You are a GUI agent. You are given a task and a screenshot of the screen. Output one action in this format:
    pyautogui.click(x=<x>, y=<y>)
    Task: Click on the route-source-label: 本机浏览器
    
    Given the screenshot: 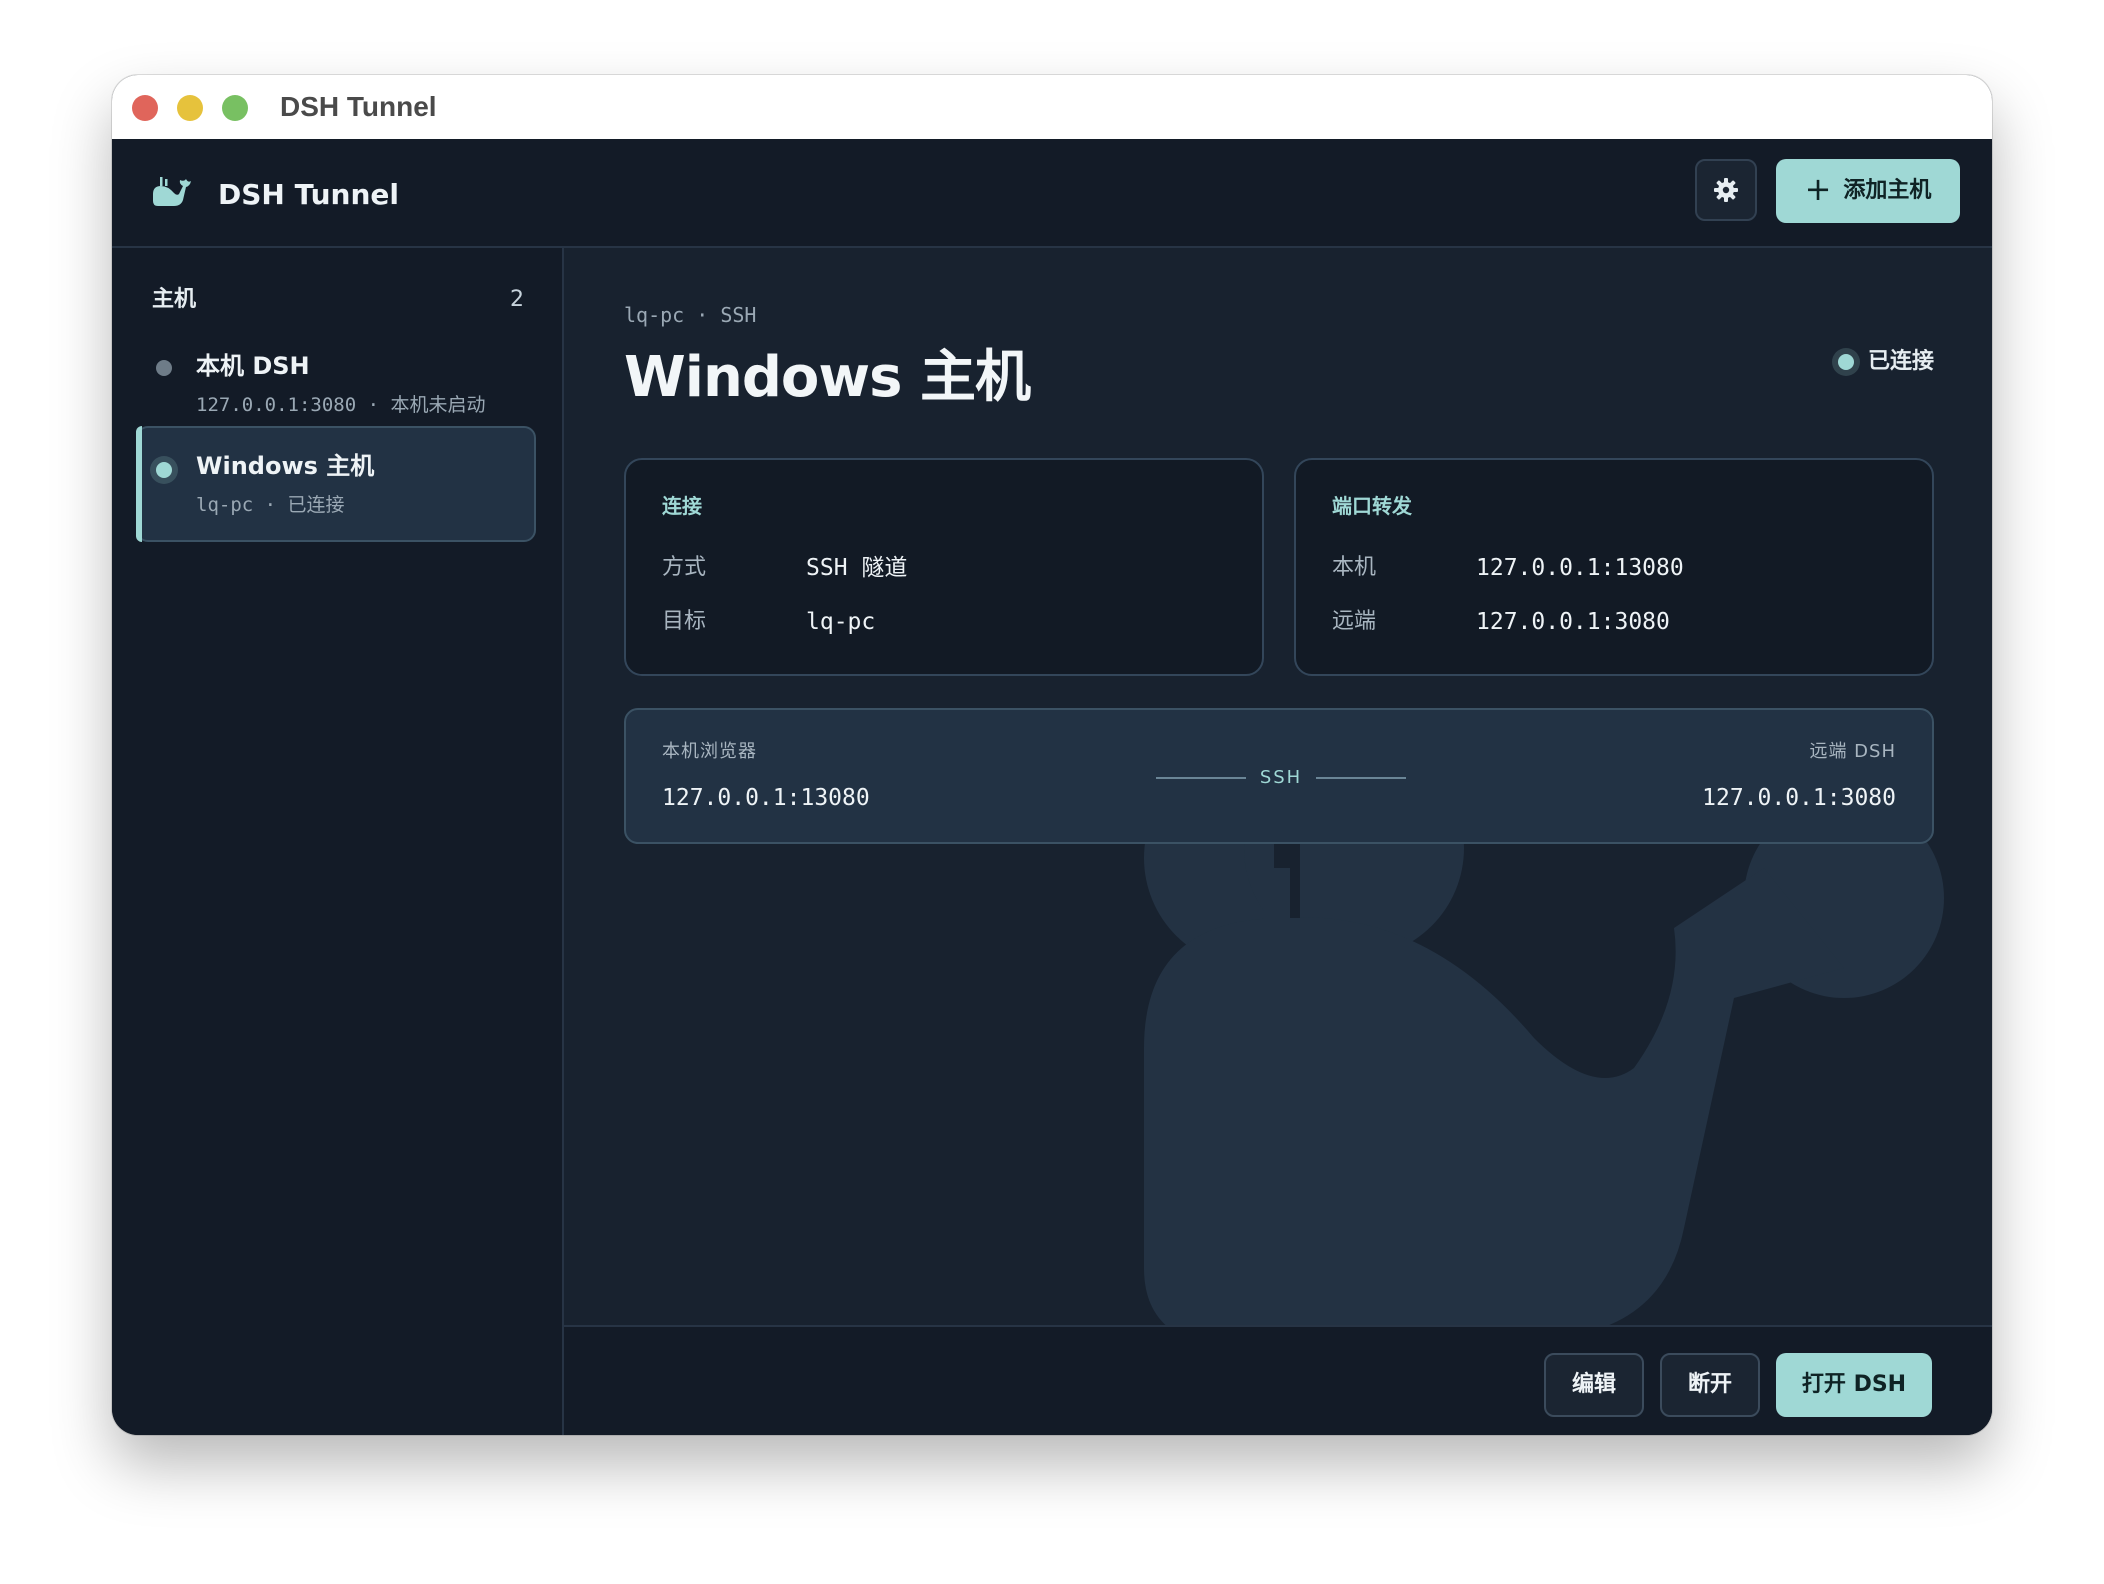 What is the action you would take?
    pyautogui.click(x=709, y=751)
    